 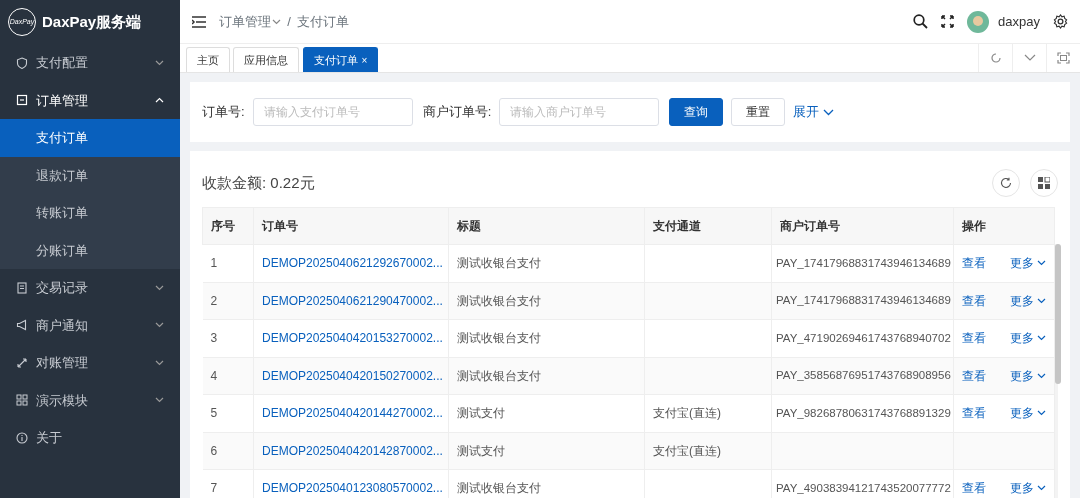 What do you see at coordinates (22, 62) in the screenshot?
I see `shield-icon` at bounding box center [22, 62].